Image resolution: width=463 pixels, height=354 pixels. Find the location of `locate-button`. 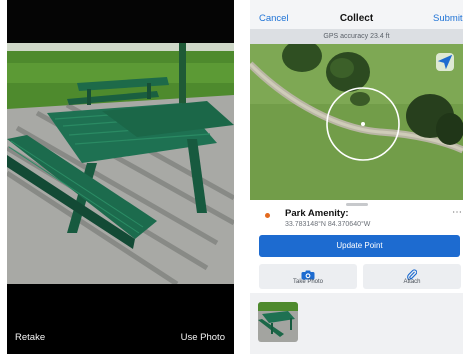

locate-button is located at coordinates (445, 62).